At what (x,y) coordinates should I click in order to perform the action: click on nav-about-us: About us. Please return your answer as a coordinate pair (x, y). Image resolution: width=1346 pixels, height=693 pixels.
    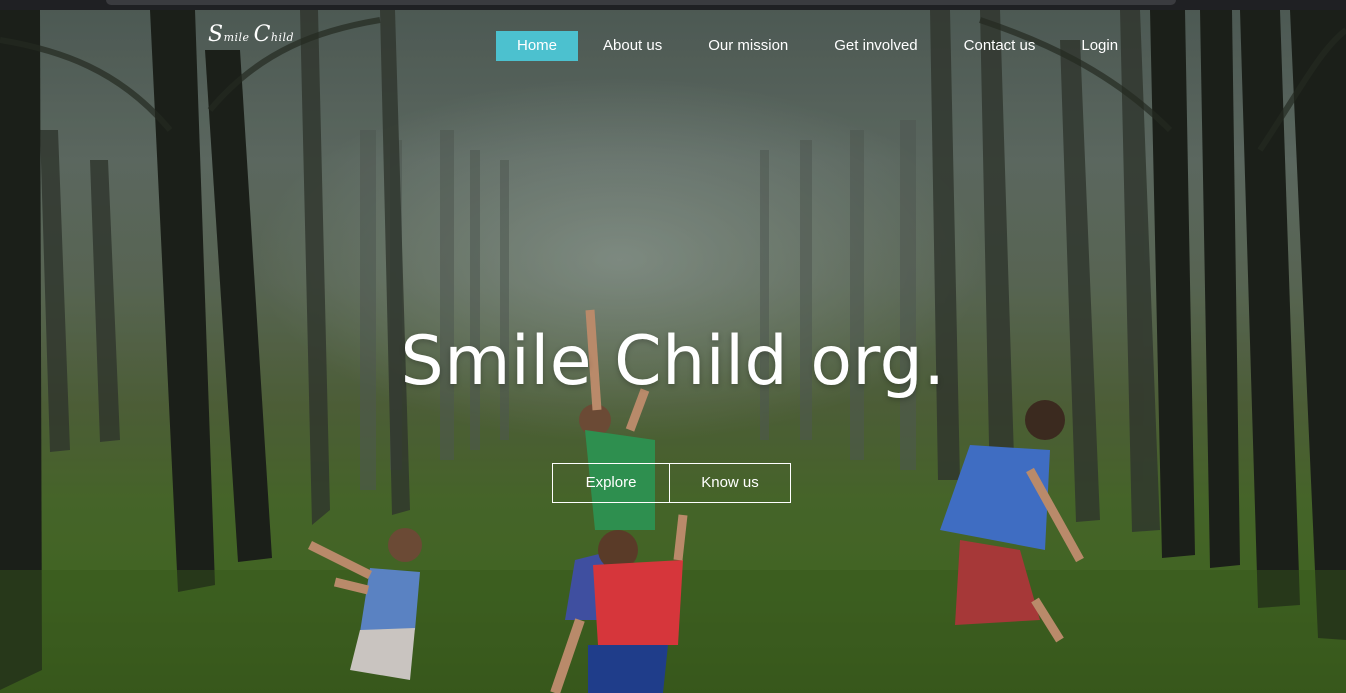
    Looking at the image, I should click on (632, 46).